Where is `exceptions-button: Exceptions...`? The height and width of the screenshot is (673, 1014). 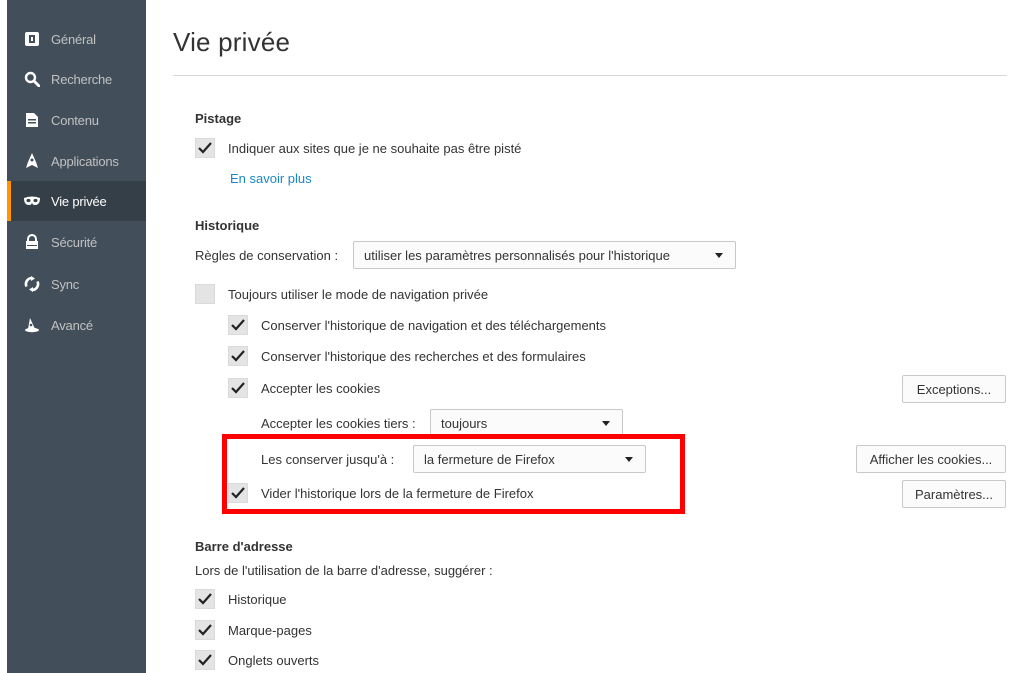 exceptions-button: Exceptions... is located at coordinates (954, 389).